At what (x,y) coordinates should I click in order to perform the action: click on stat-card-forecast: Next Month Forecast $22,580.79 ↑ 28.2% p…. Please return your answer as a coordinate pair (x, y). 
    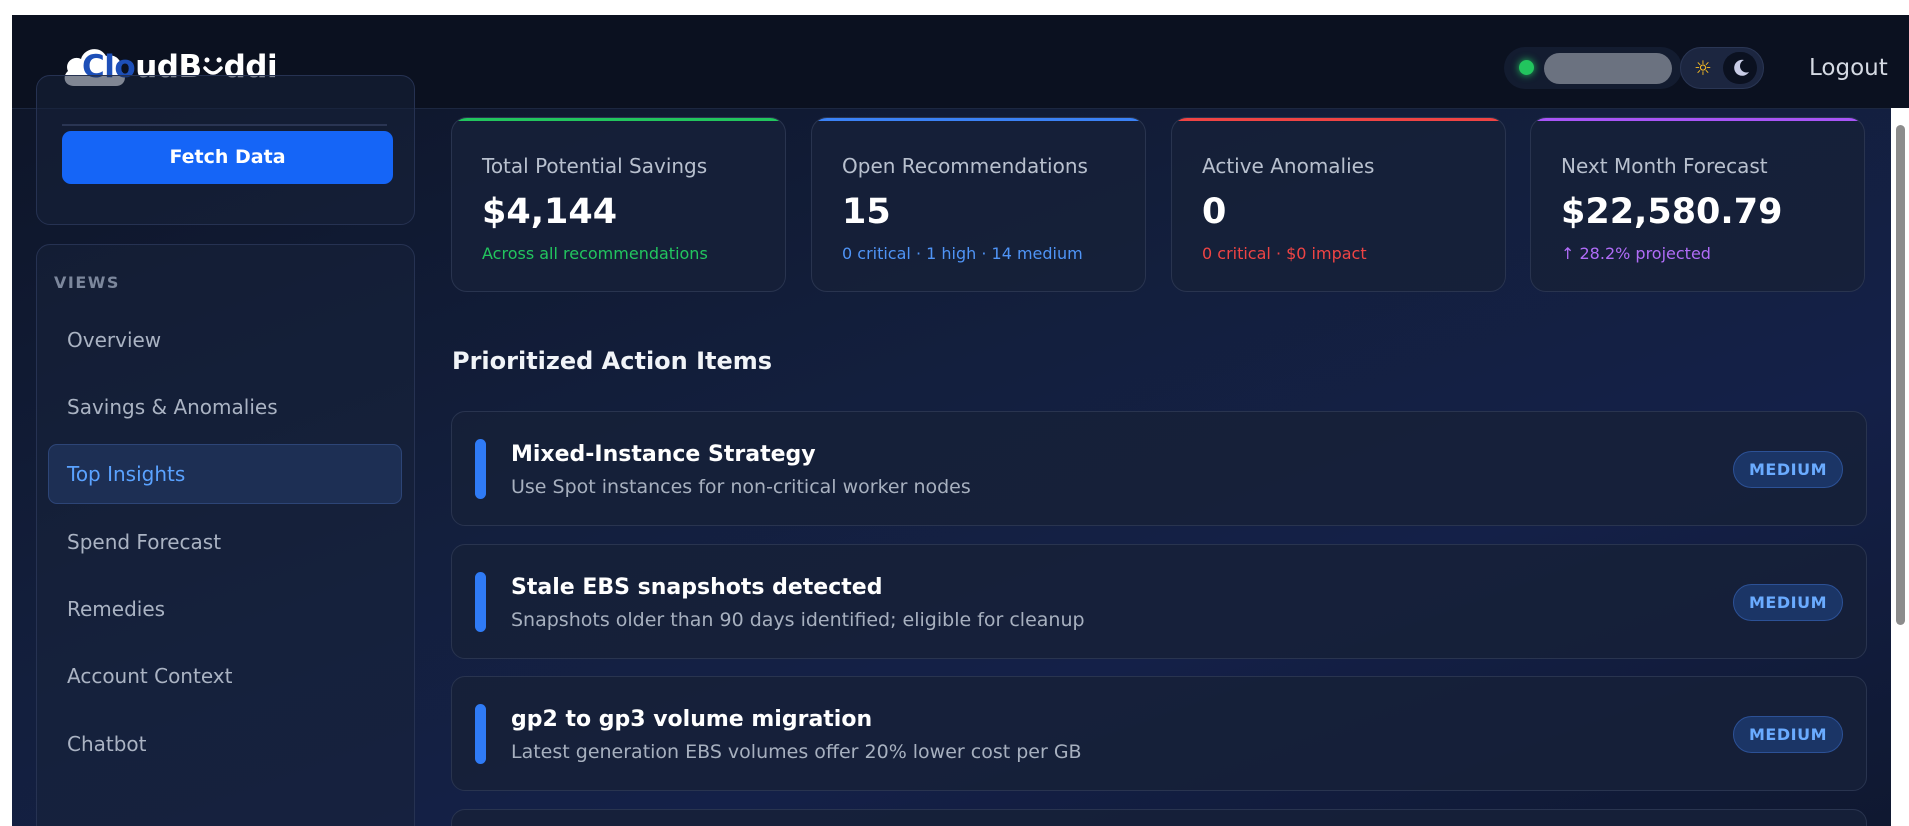
    Looking at the image, I should click on (1697, 204).